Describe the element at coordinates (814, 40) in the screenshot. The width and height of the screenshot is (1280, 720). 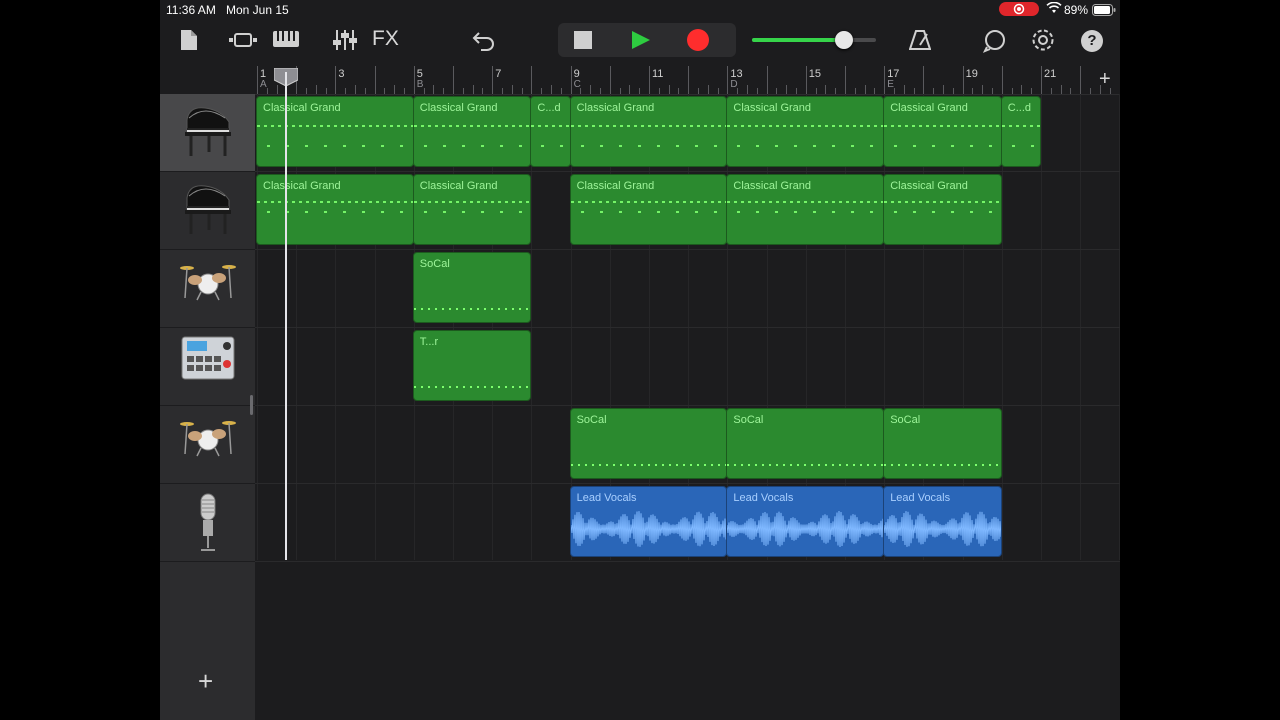
I see `master-volume-slider` at that location.